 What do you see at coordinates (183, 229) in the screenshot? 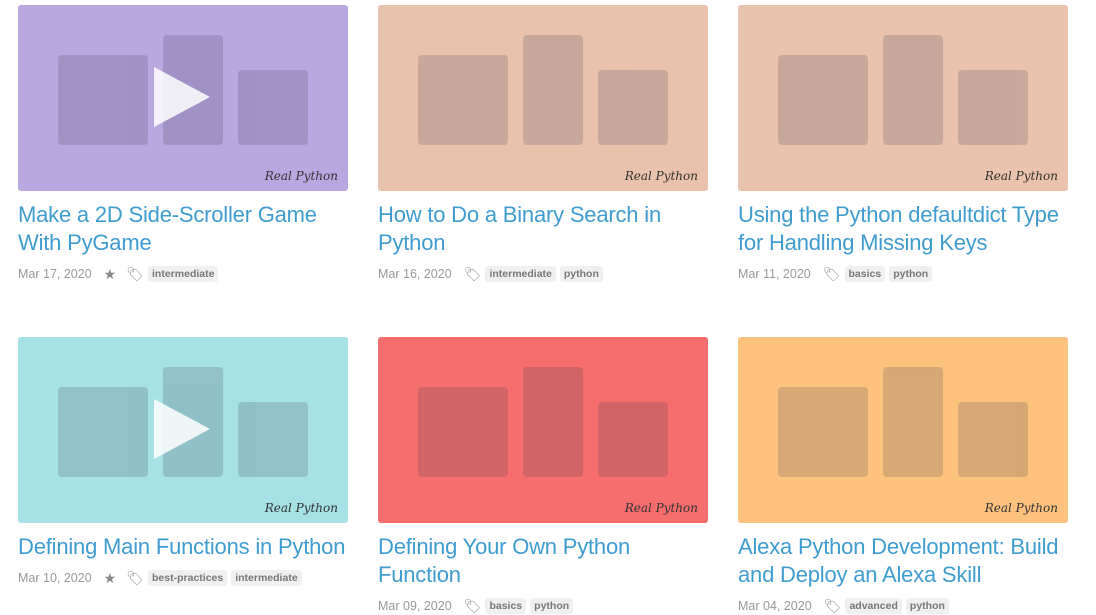
I see `article-title: Make a 2D Side-Scroller Game With PyGame` at bounding box center [183, 229].